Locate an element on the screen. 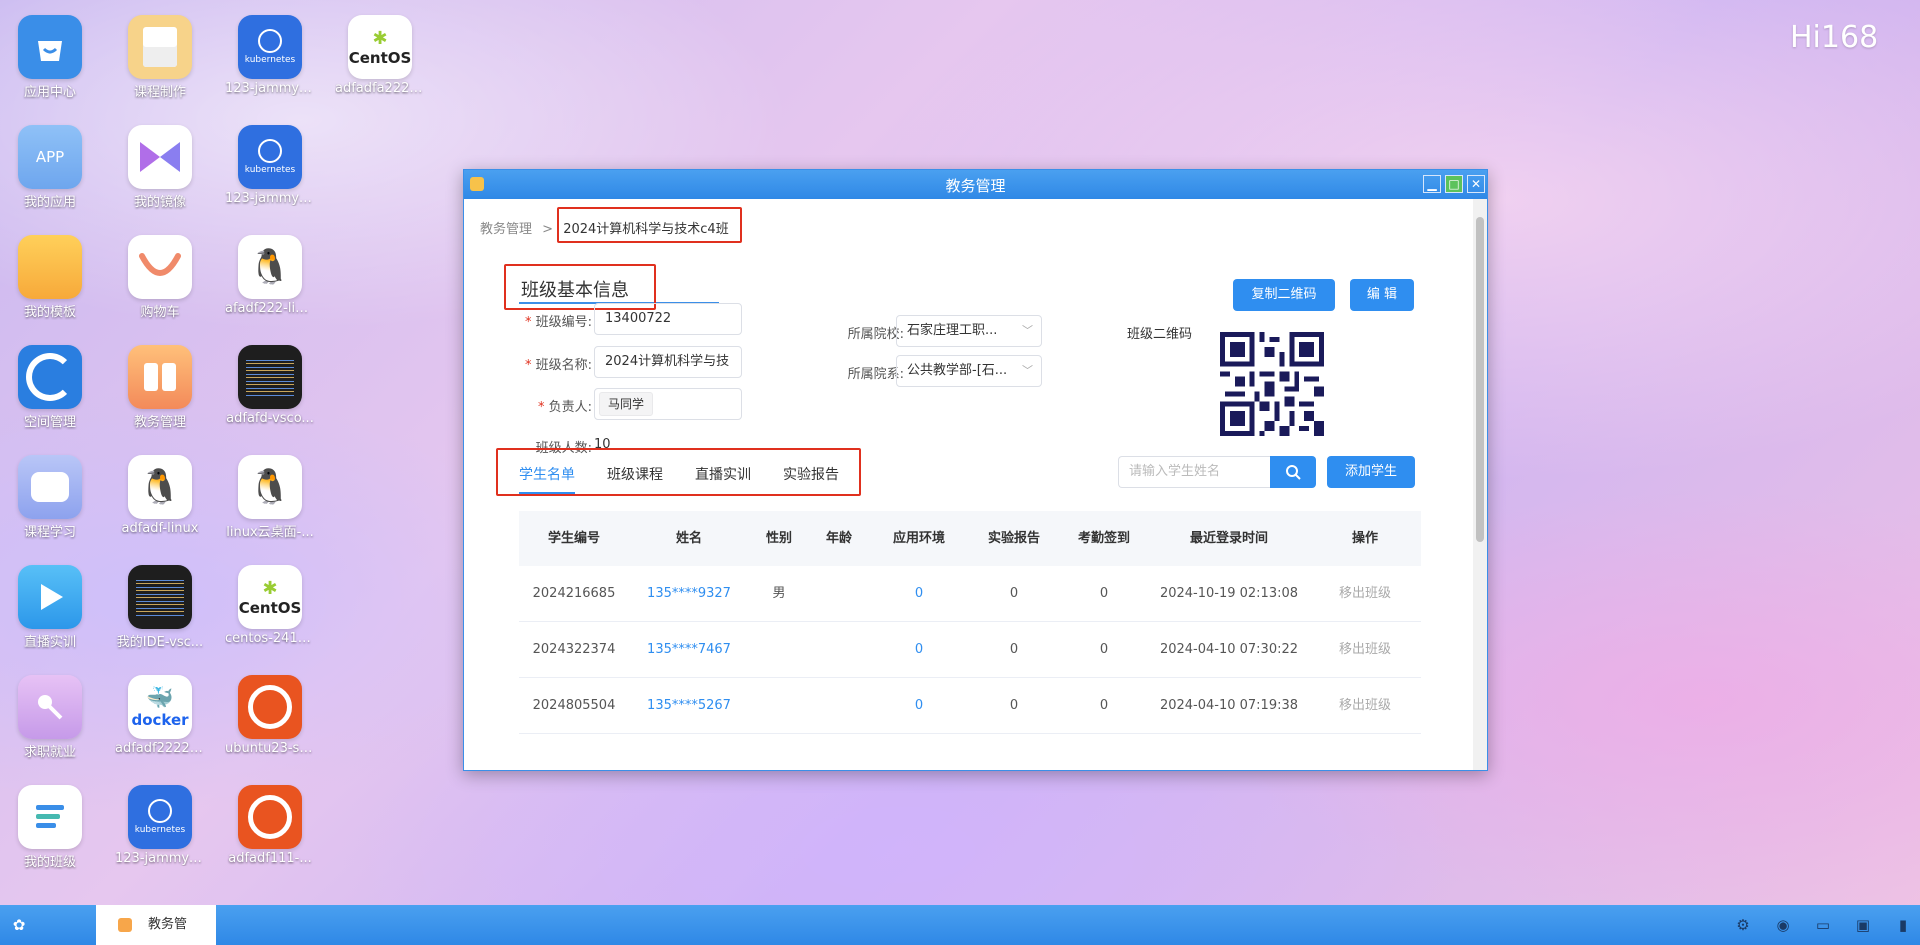  volume-icon: ▮ is located at coordinates (1903, 925).